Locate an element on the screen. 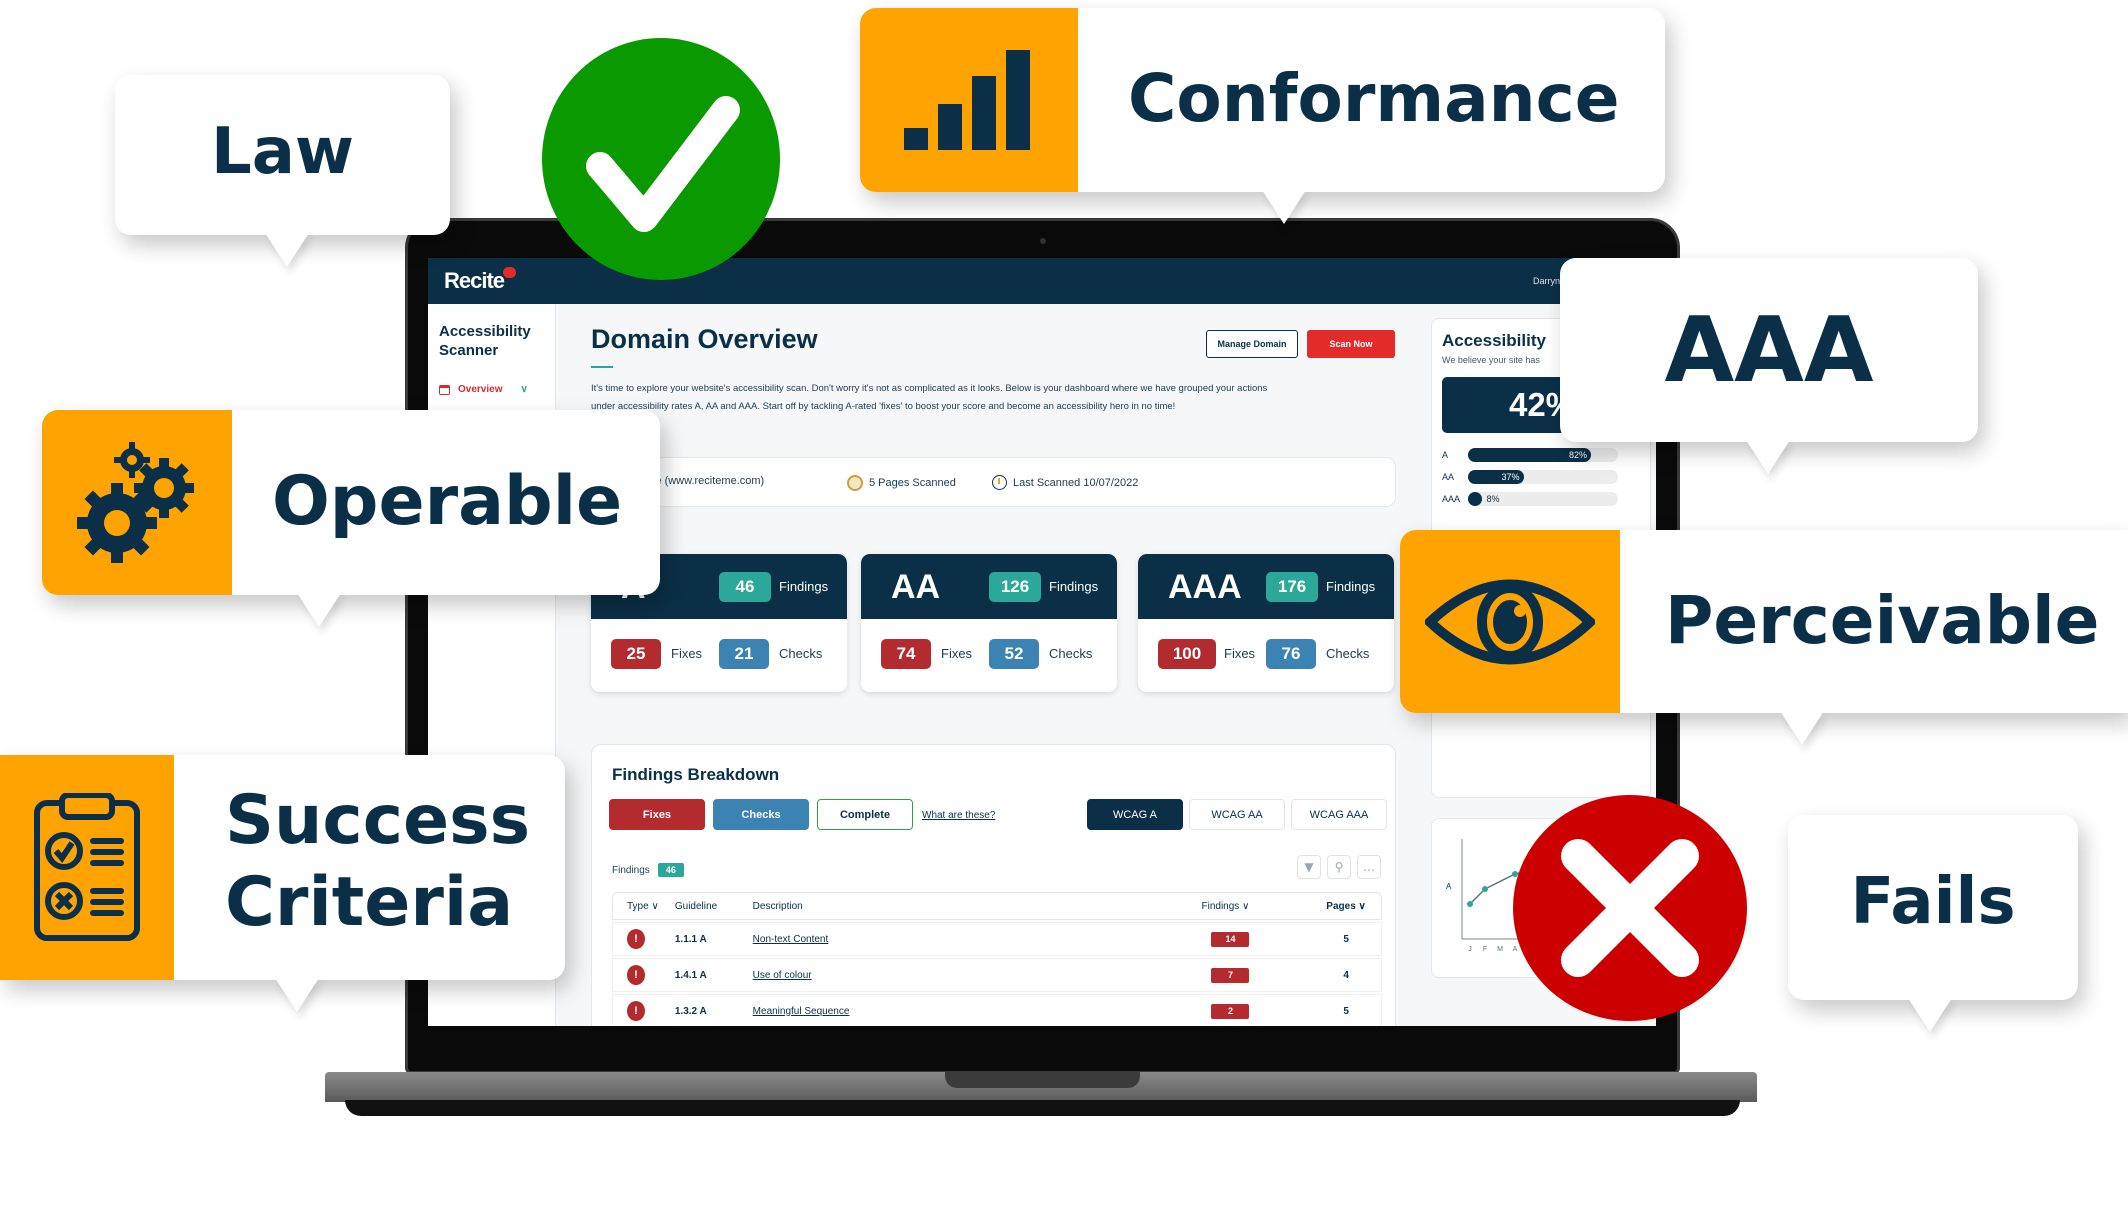  callout-perceivable: Perceivable is located at coordinates (1764, 637).